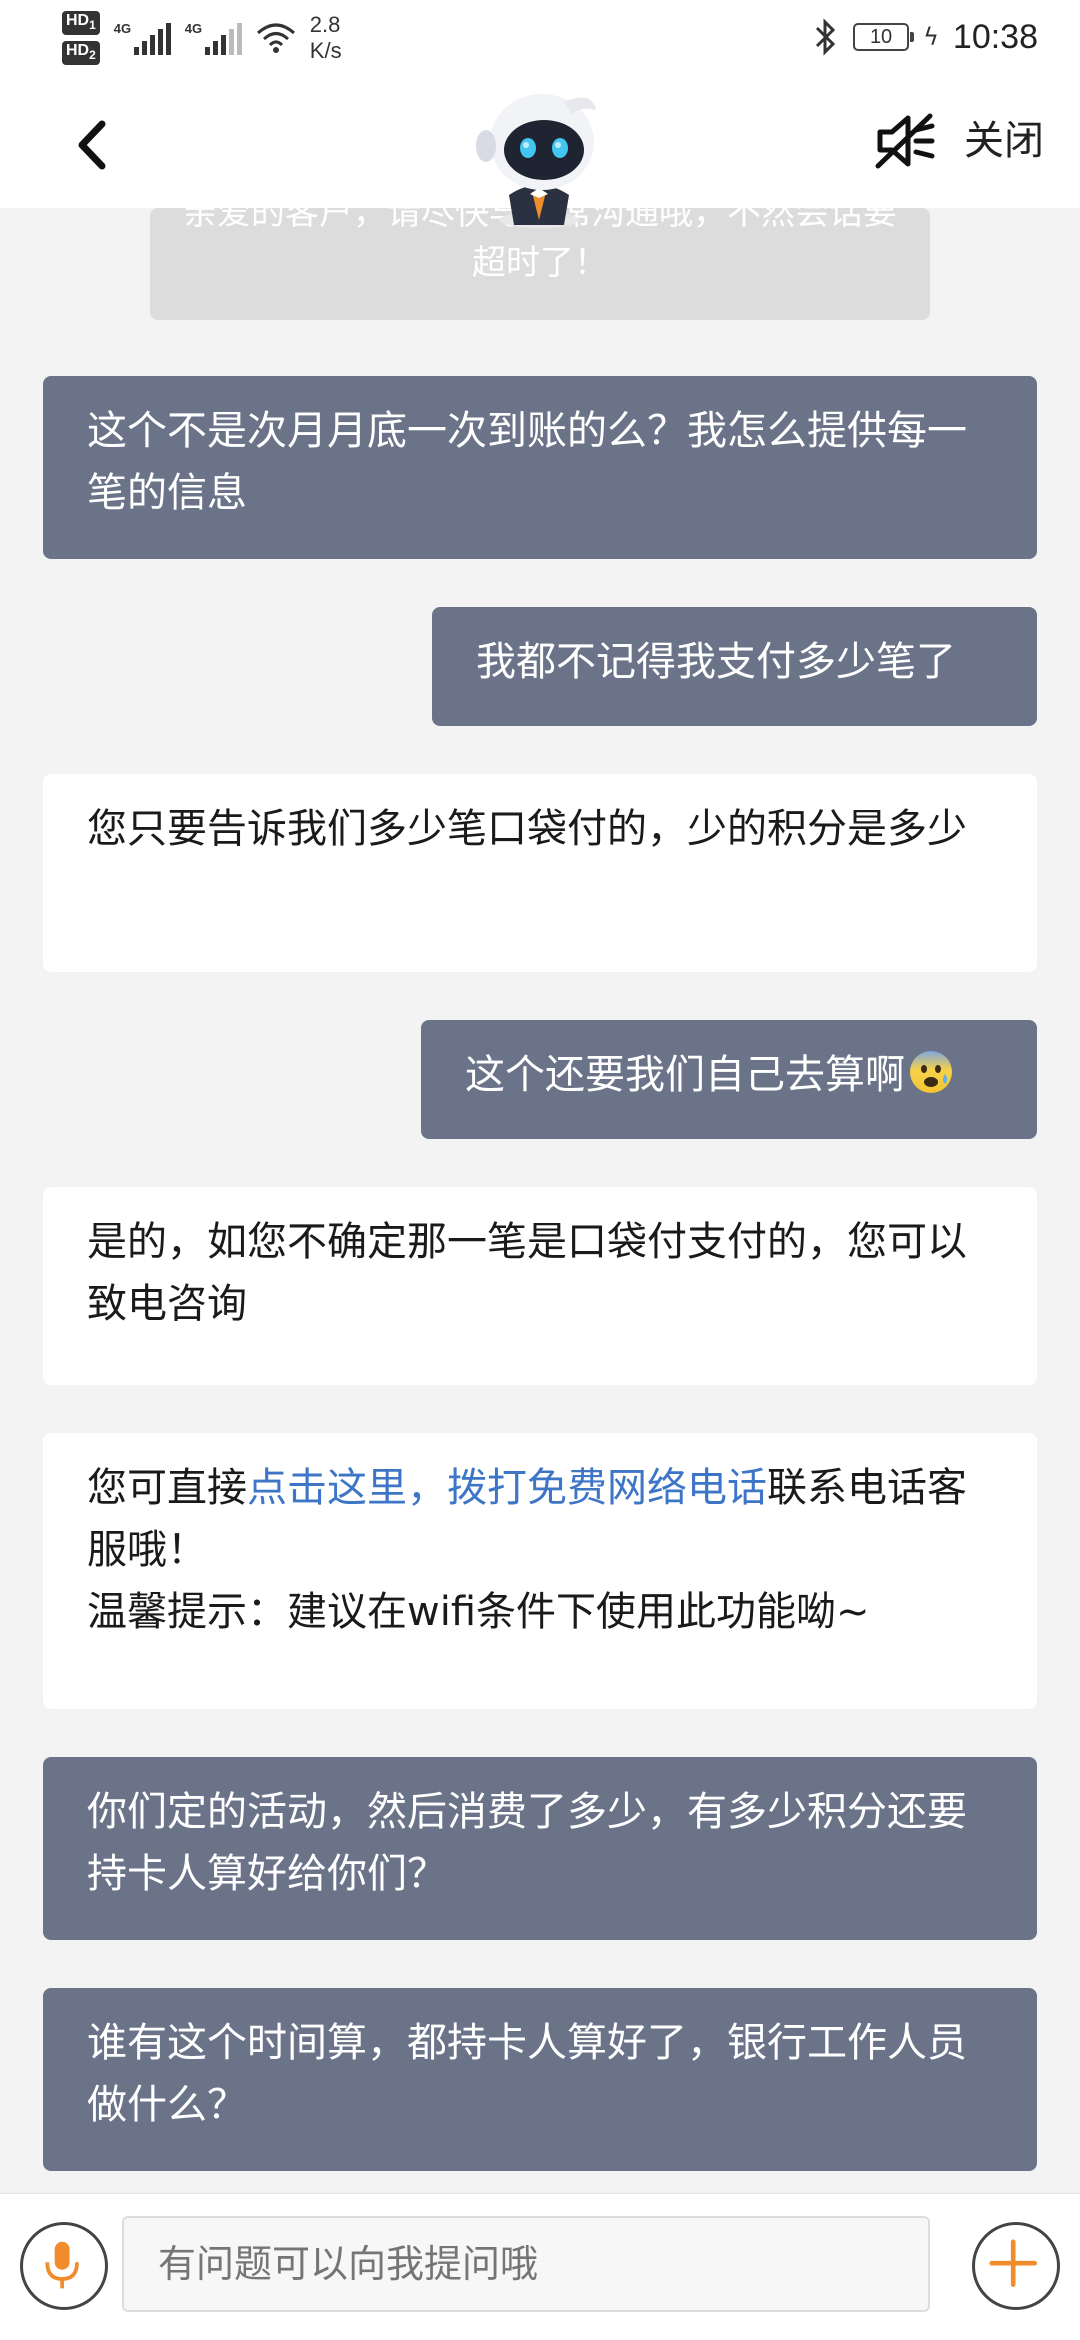  What do you see at coordinates (540, 40) in the screenshot?
I see `status-bar: HD1 HD2 4G 4G 2.8 K/s 10 ϟ 10:38` at bounding box center [540, 40].